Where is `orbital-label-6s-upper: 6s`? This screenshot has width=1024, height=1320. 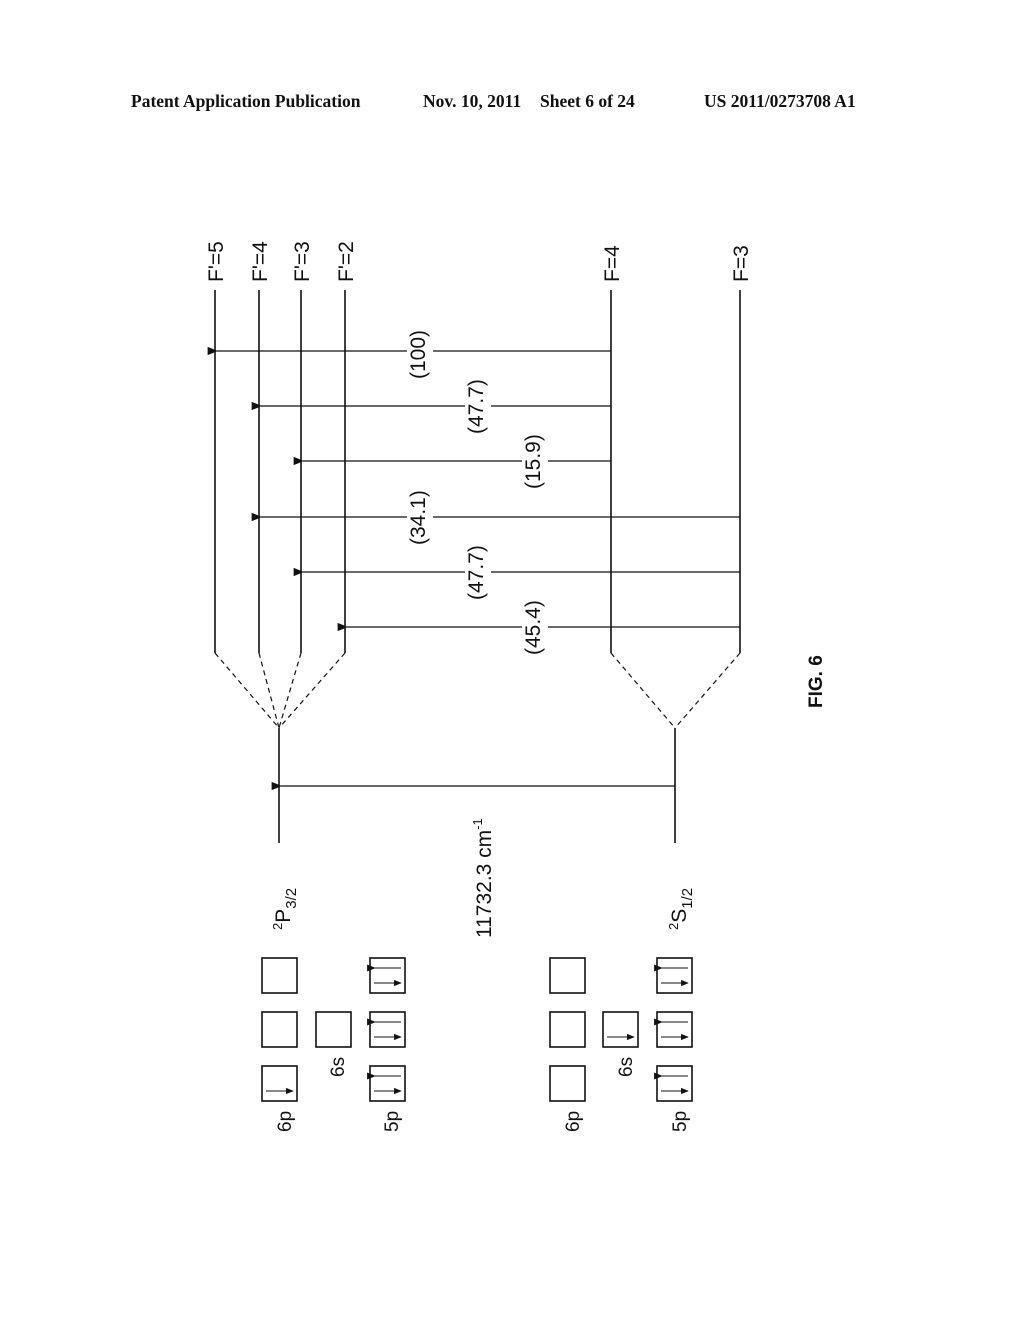
orbital-label-6s-upper: 6s is located at coordinates (338, 1067).